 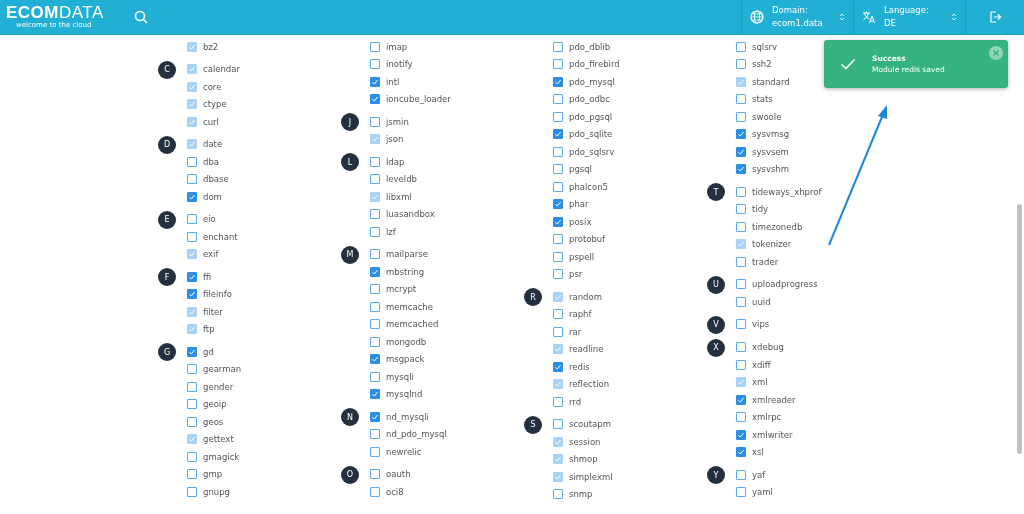 What do you see at coordinates (798, 23) in the screenshot?
I see `domain-value: ecom1.data` at bounding box center [798, 23].